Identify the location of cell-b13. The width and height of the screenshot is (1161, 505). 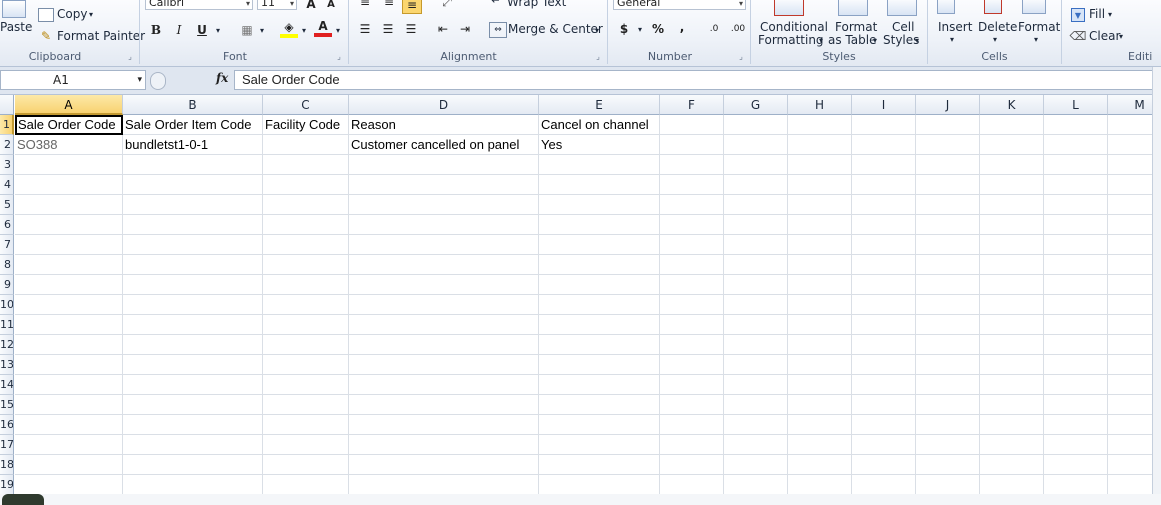
(193, 365).